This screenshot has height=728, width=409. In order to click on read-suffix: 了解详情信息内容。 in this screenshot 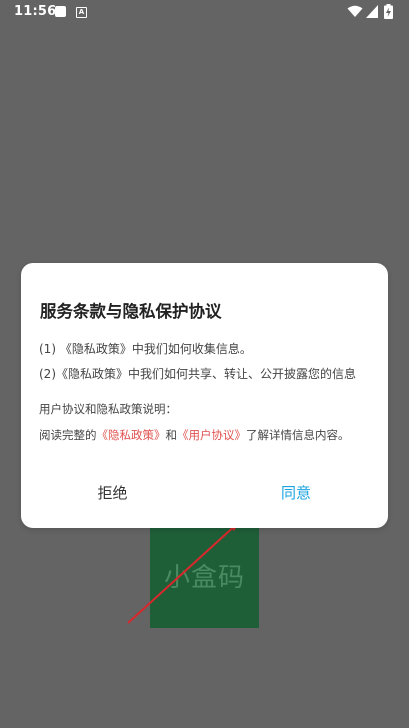, I will do `click(298, 435)`.